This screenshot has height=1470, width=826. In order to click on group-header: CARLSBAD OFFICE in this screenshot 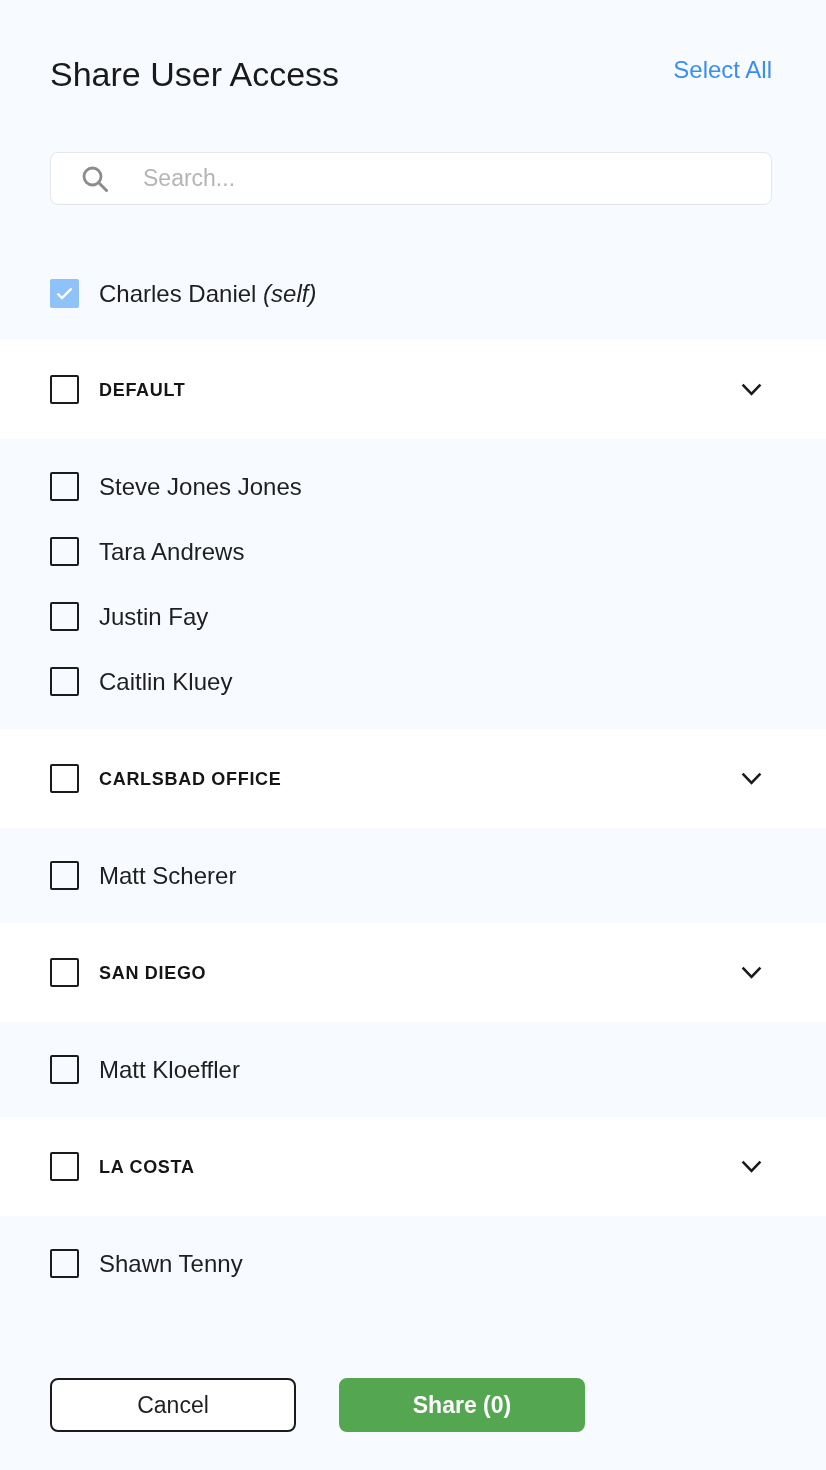, I will do `click(413, 778)`.